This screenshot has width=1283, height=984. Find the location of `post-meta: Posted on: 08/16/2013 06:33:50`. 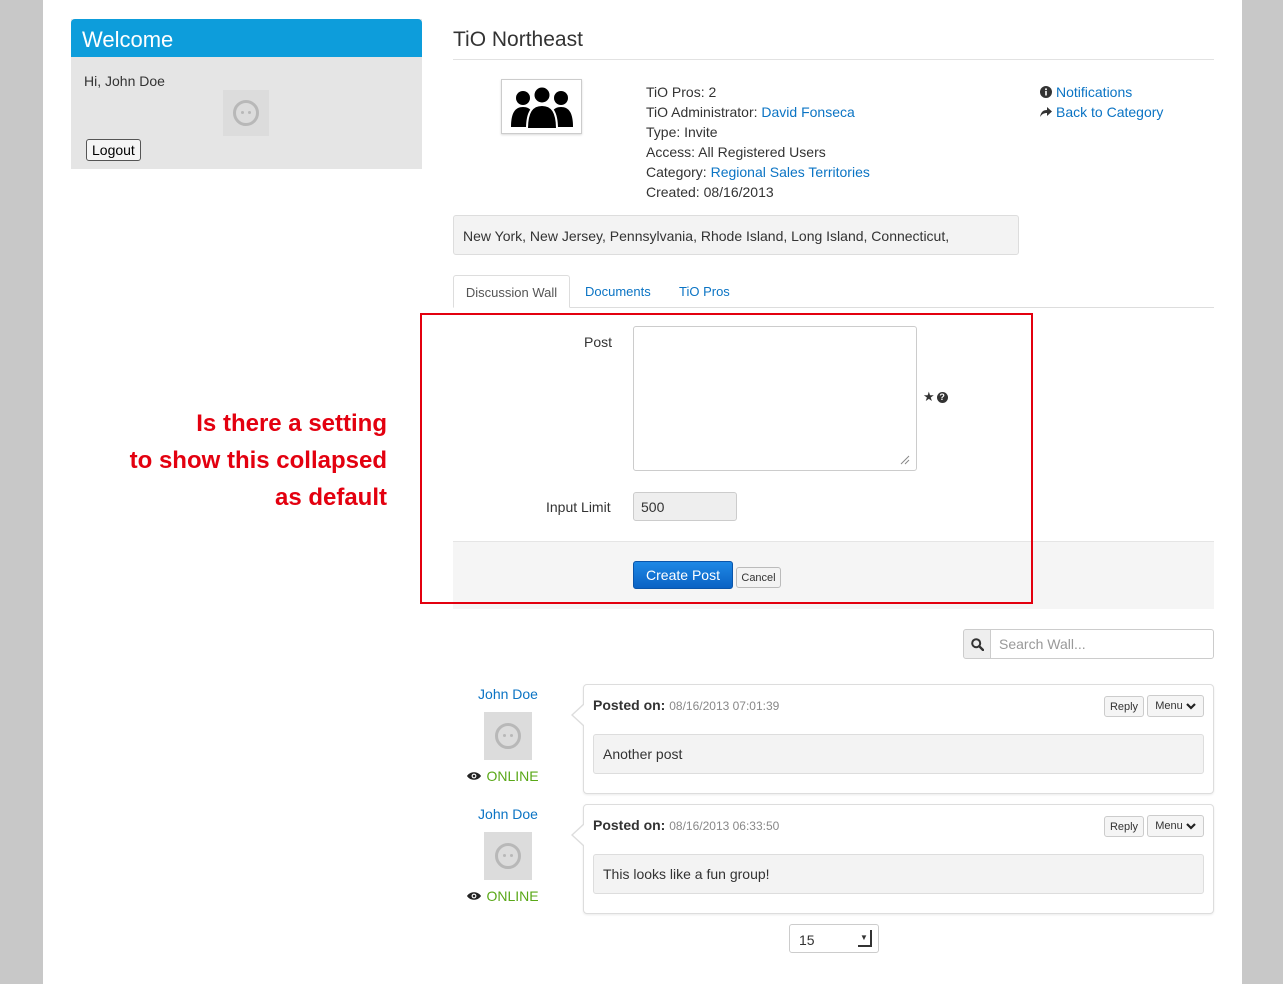

post-meta: Posted on: 08/16/2013 06:33:50 is located at coordinates (686, 825).